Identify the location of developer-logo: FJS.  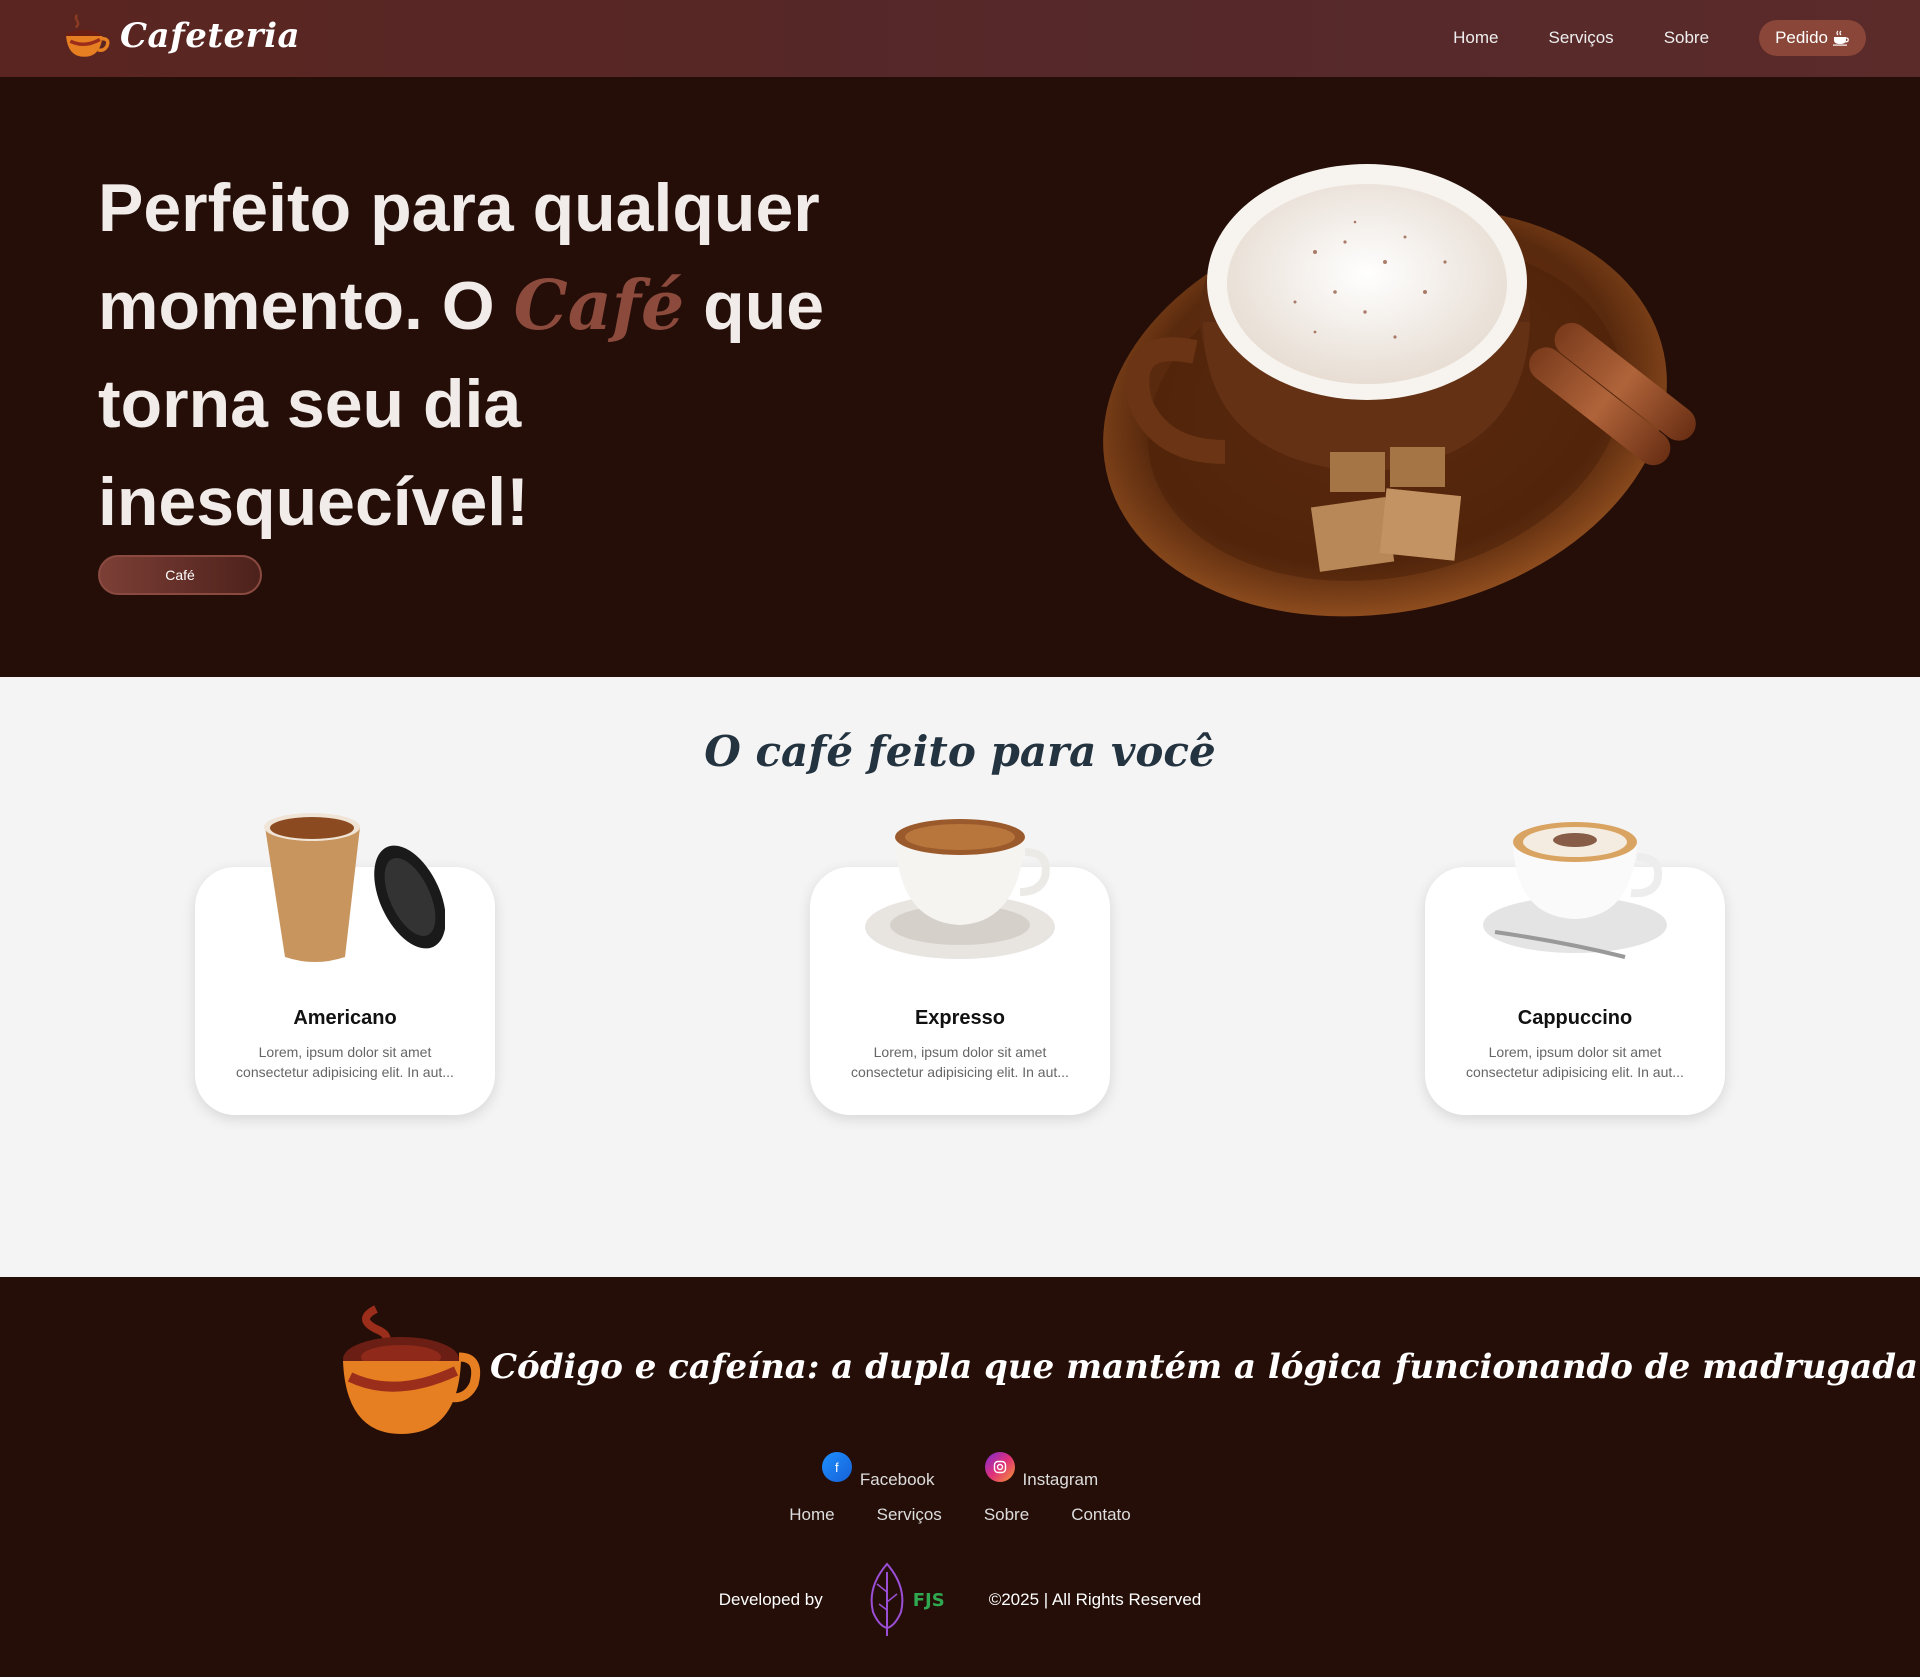
(906, 1600).